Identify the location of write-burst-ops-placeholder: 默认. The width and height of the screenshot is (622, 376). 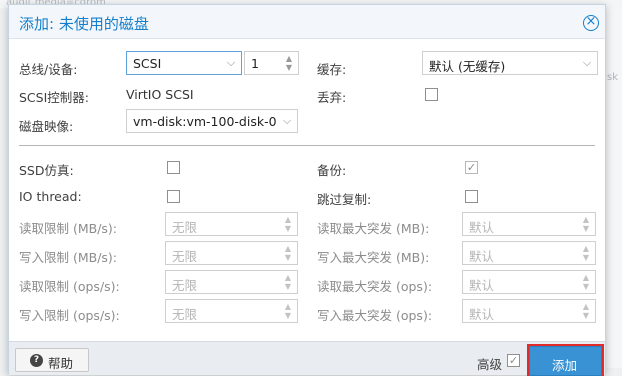
(482, 314).